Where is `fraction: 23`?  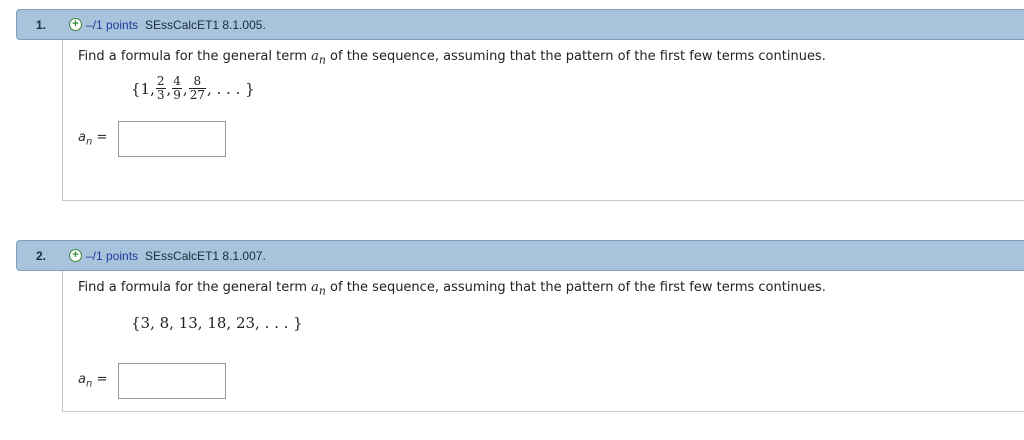 fraction: 23 is located at coordinates (160, 88).